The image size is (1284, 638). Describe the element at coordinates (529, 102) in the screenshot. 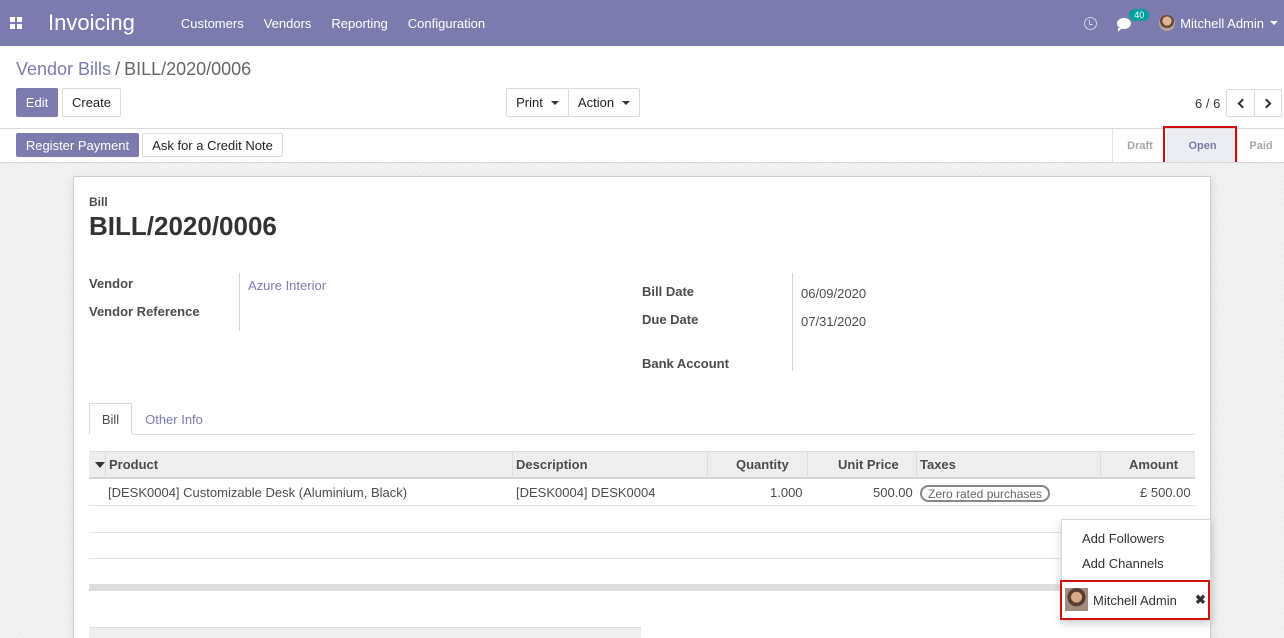

I see `print-label: Print` at that location.